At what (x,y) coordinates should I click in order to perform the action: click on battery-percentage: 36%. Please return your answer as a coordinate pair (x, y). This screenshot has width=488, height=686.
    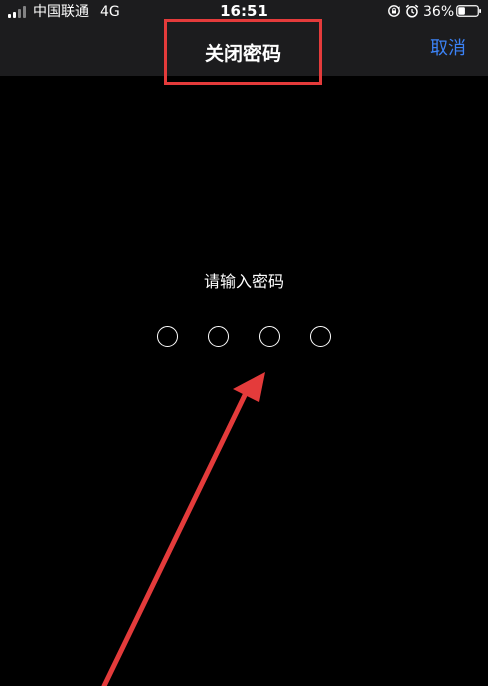
    Looking at the image, I should click on (439, 12).